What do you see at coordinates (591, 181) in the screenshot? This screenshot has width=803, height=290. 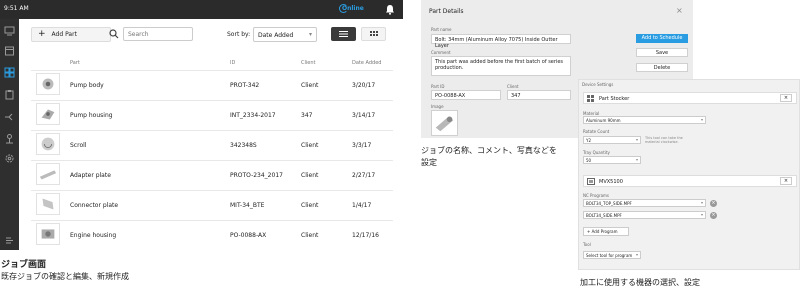 I see `machine-icon` at bounding box center [591, 181].